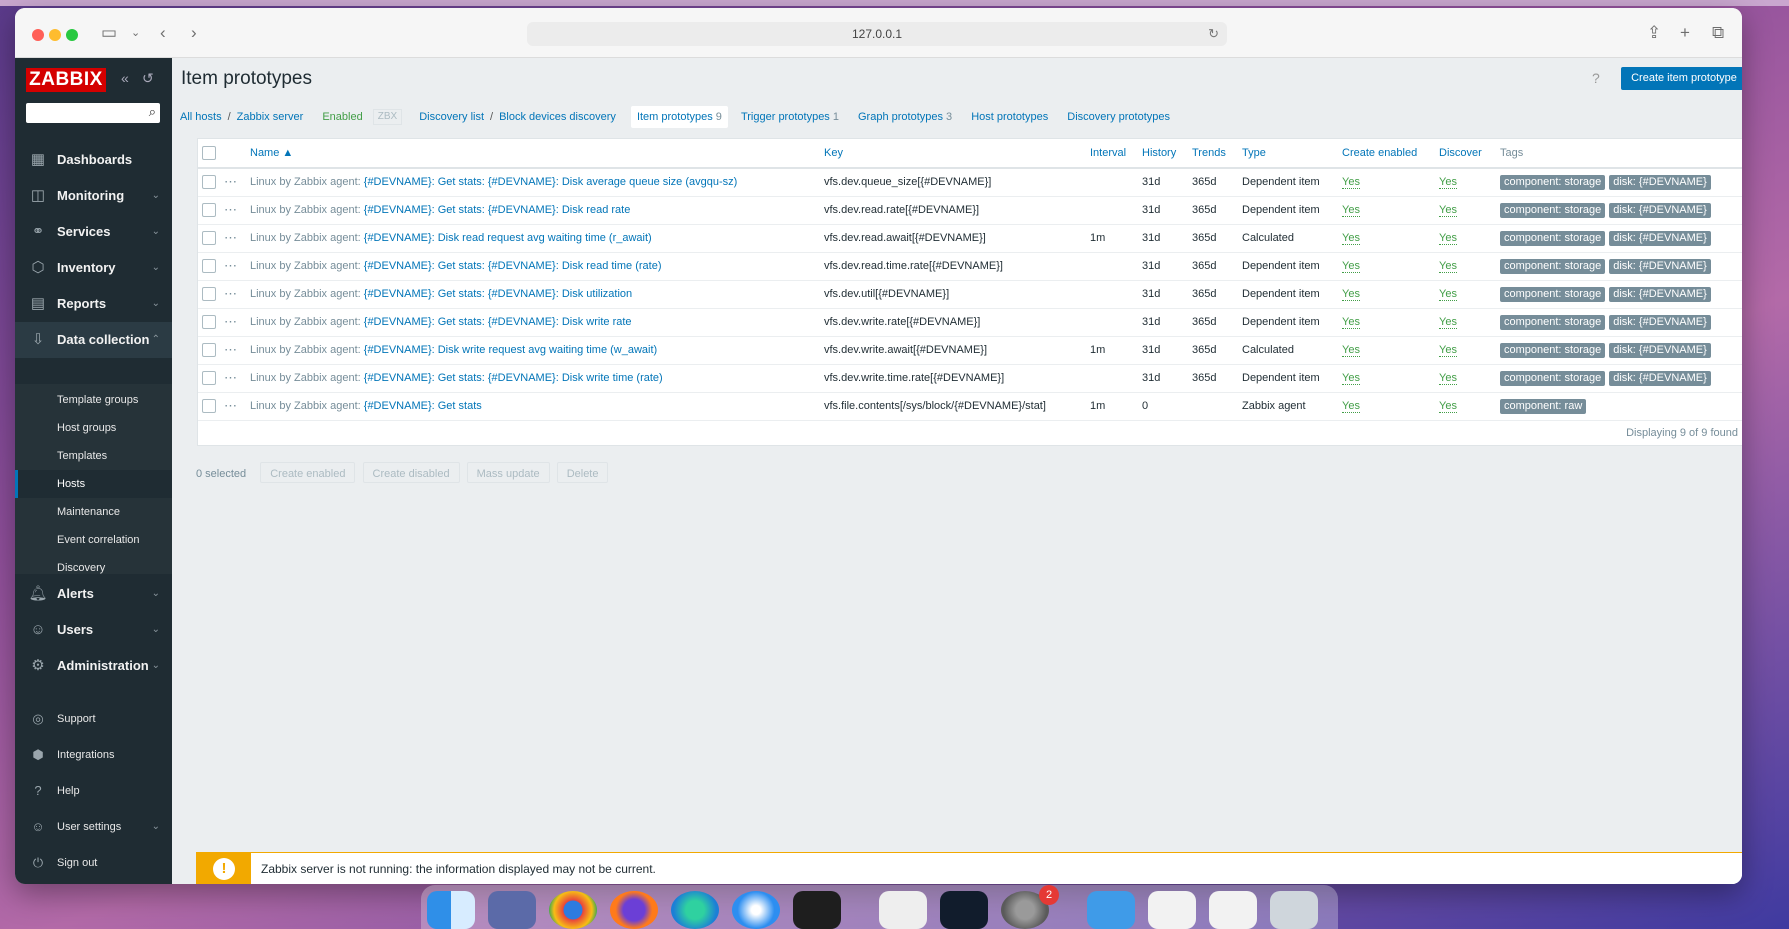  I want to click on downloads-folder-icon, so click(1111, 910).